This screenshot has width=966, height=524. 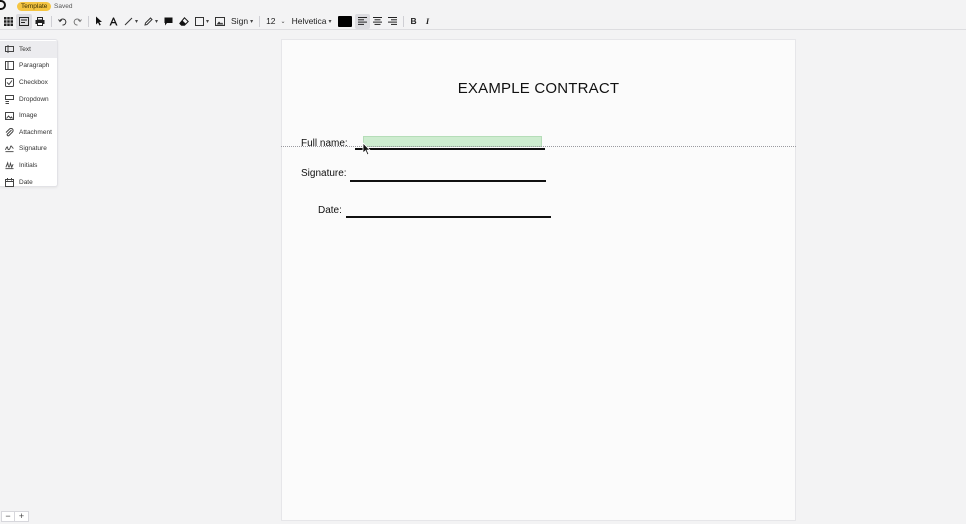 What do you see at coordinates (22, 516) in the screenshot?
I see `zoom-in-button: +` at bounding box center [22, 516].